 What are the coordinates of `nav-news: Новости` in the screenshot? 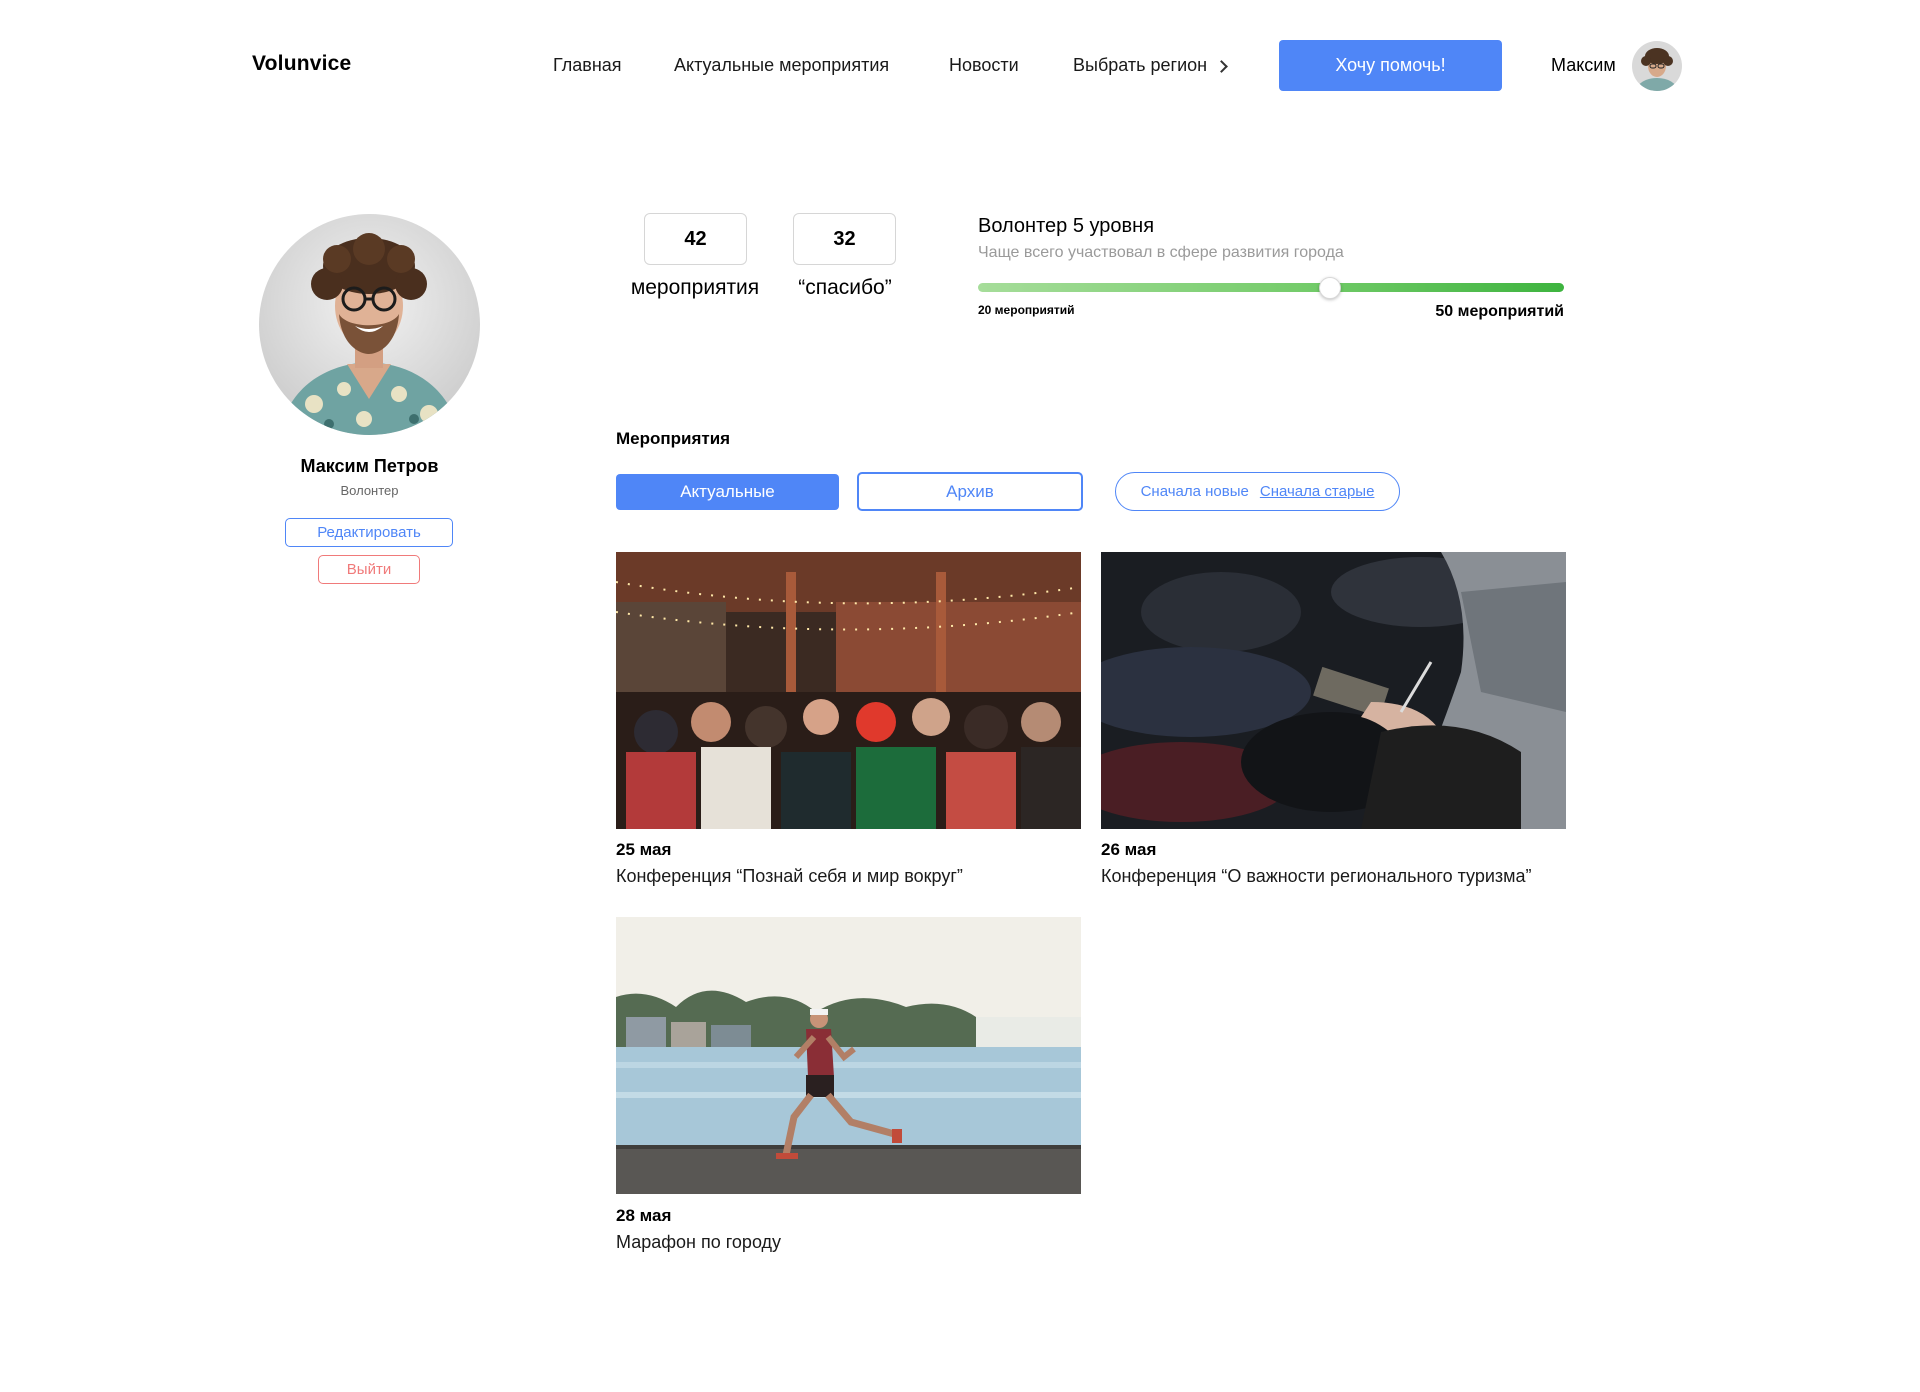 It's located at (984, 65).